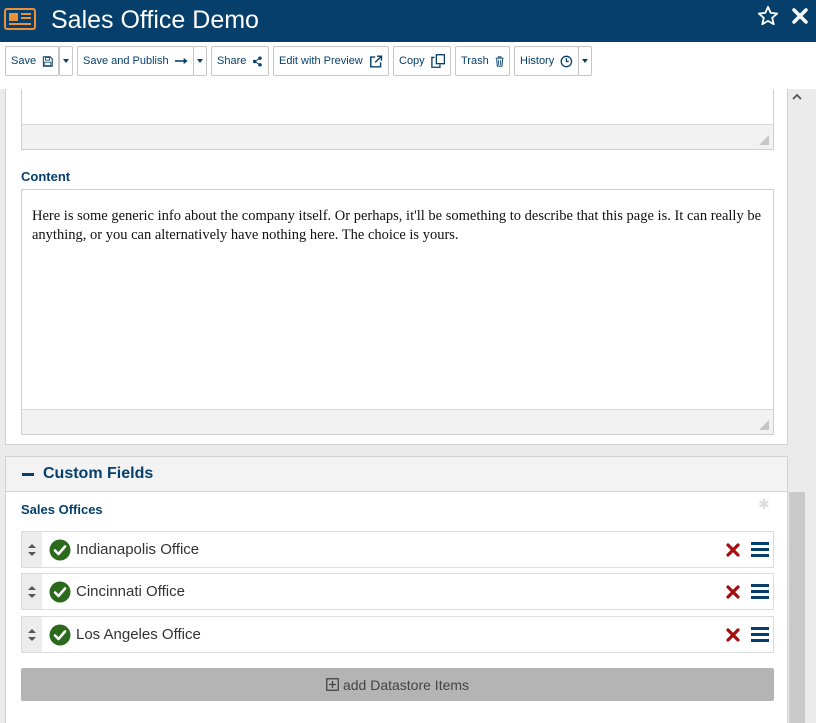 The width and height of the screenshot is (816, 723). Describe the element at coordinates (375, 61) in the screenshot. I see `external-link-icon` at that location.